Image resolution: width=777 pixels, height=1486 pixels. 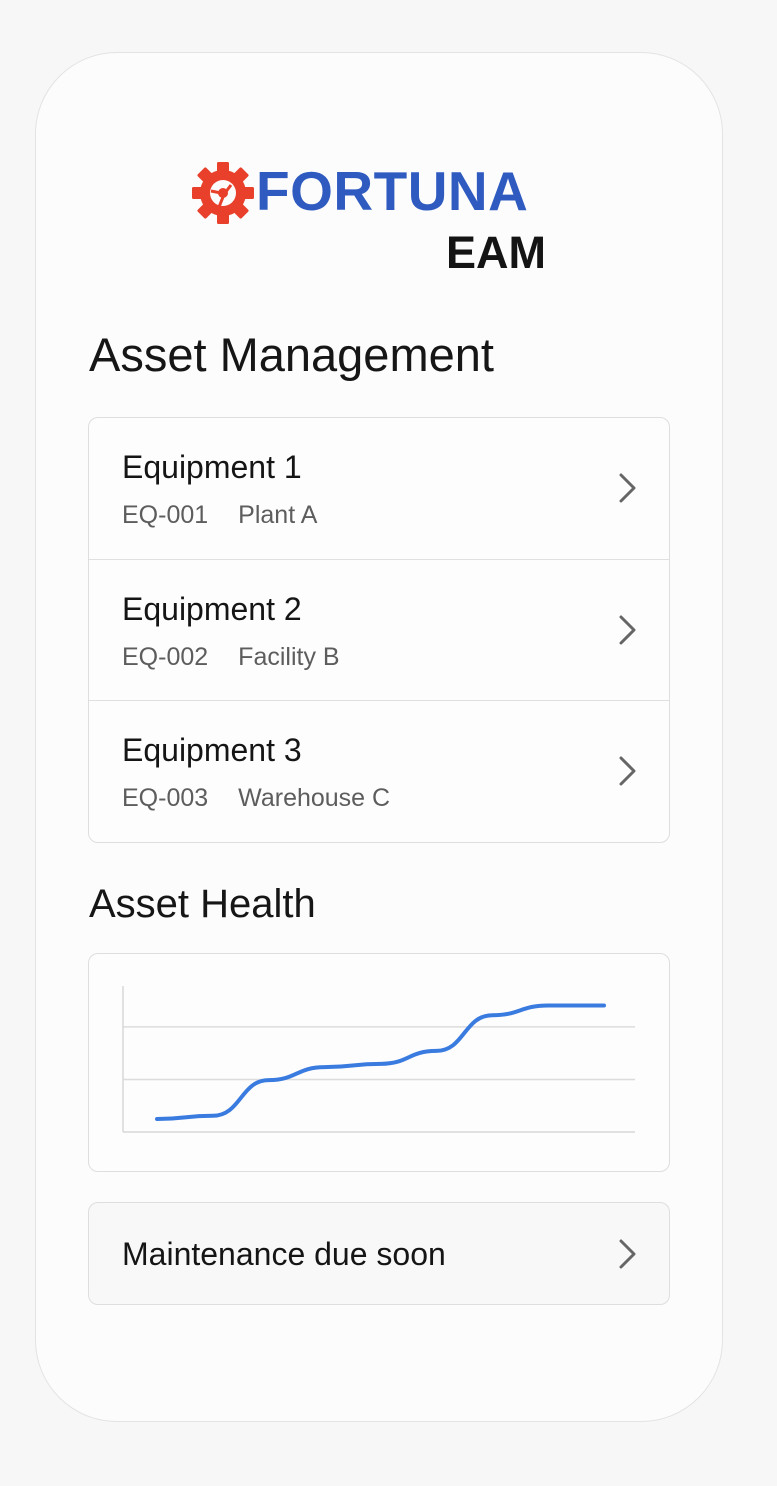 What do you see at coordinates (291, 354) in the screenshot?
I see `page-title: Asset Management` at bounding box center [291, 354].